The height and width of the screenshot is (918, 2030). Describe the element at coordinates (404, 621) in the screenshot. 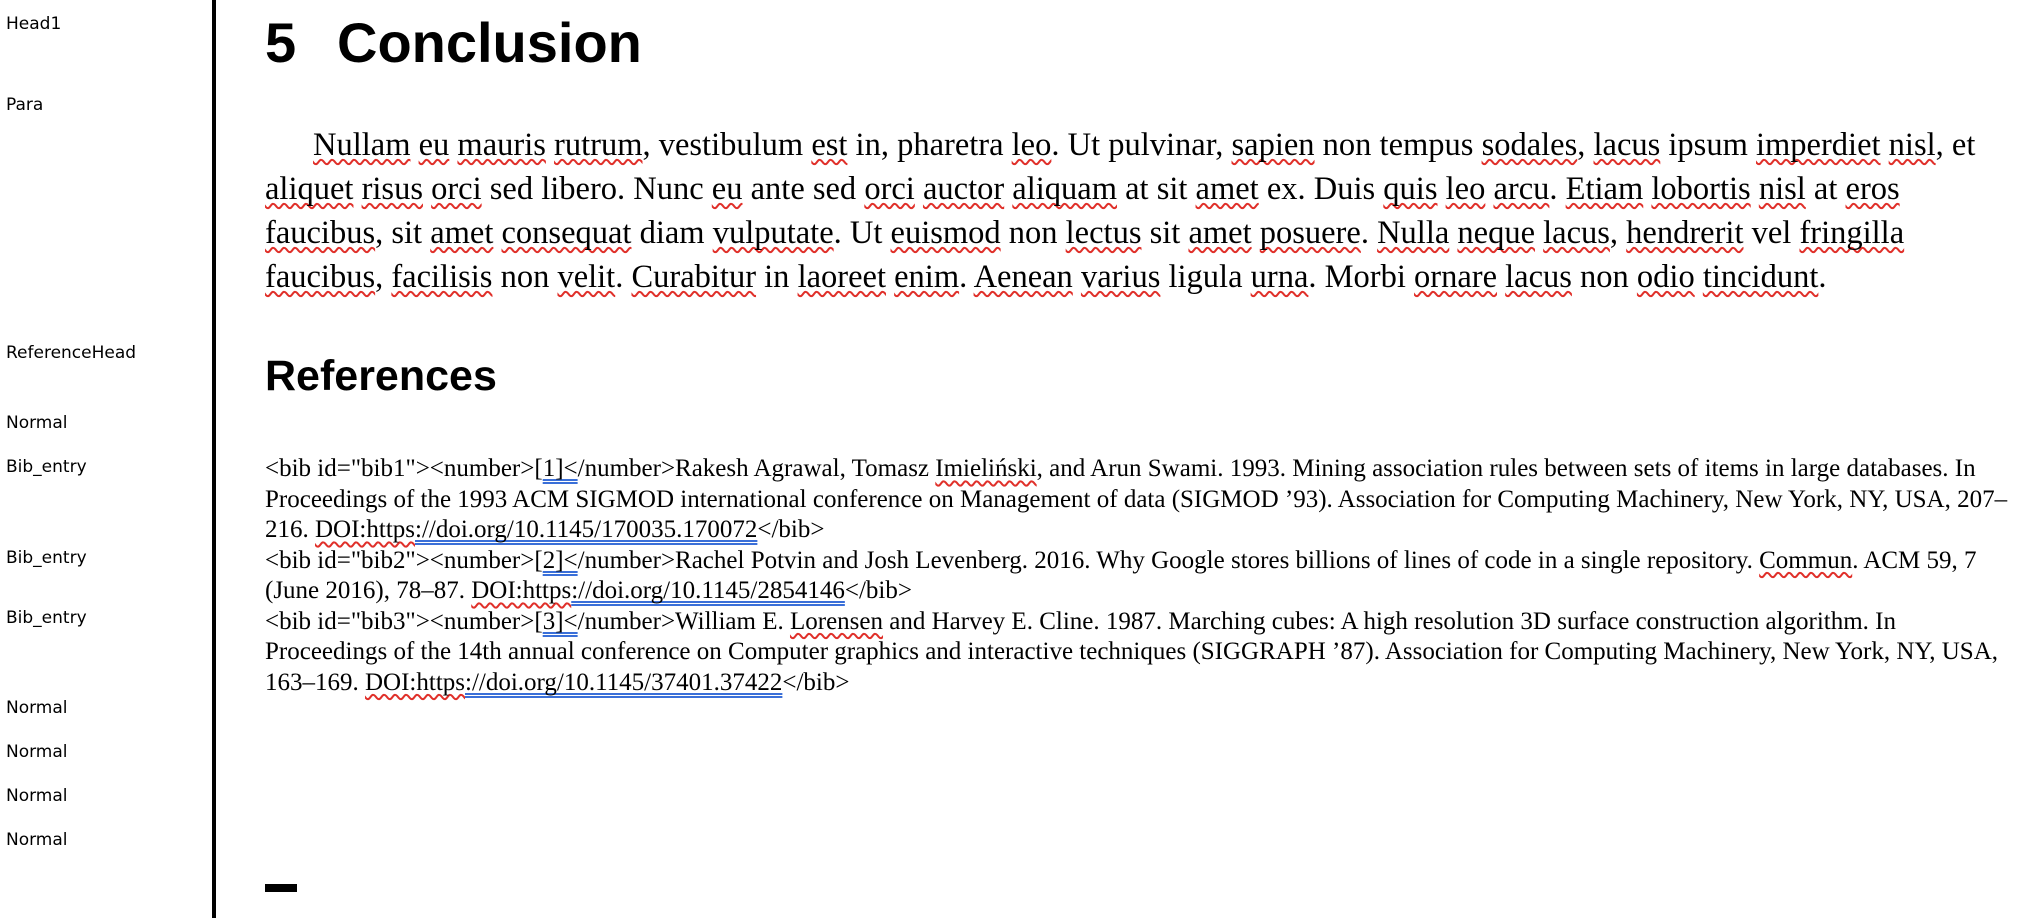

I see `text-run: <bib id="bib3"><number>[` at that location.